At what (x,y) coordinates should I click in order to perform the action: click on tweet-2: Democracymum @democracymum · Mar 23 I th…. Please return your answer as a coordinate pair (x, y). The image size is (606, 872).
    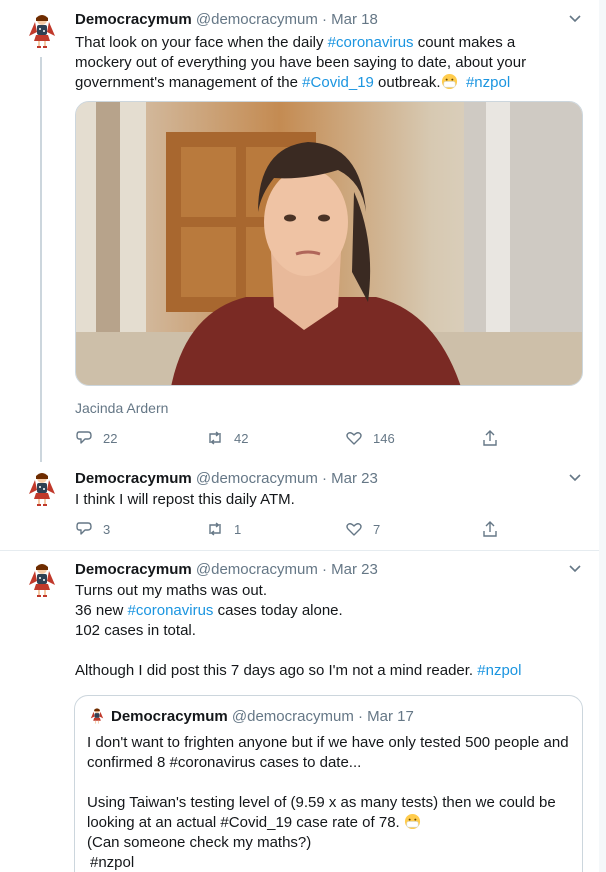
    Looking at the image, I should click on (299, 506).